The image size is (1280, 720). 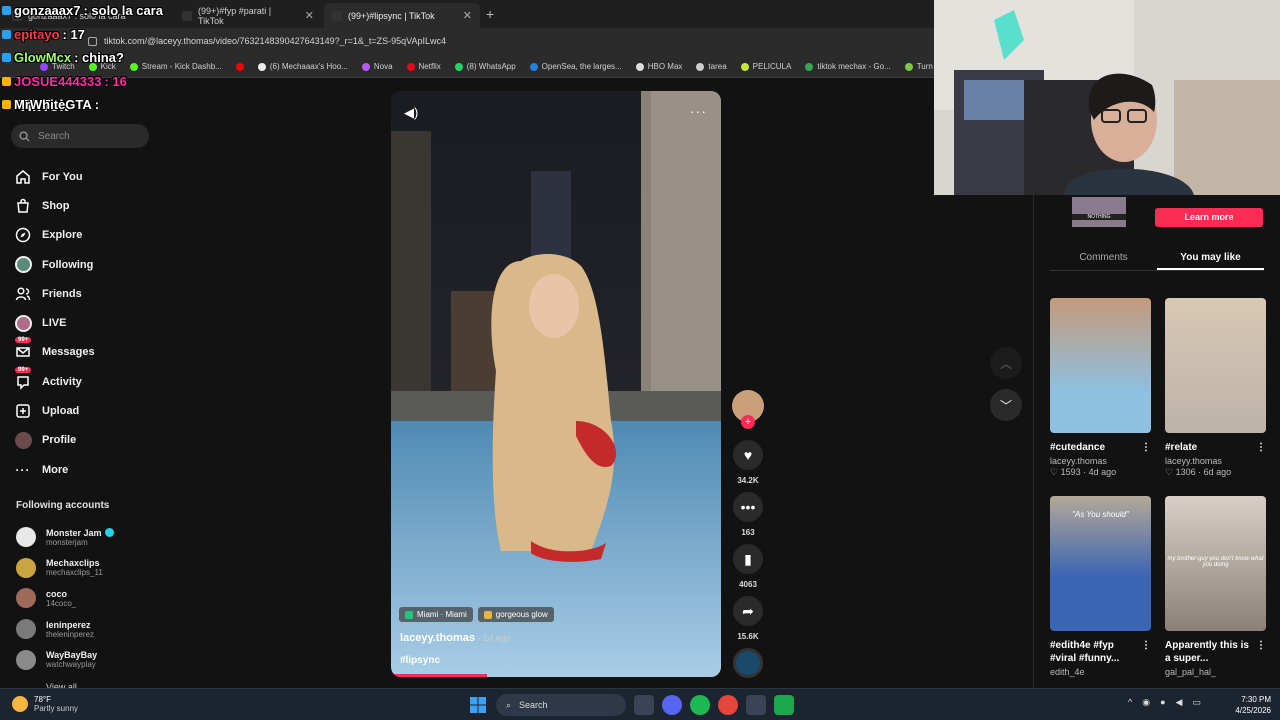 What do you see at coordinates (1179, 702) in the screenshot?
I see `speaker-icon: ◀` at bounding box center [1179, 702].